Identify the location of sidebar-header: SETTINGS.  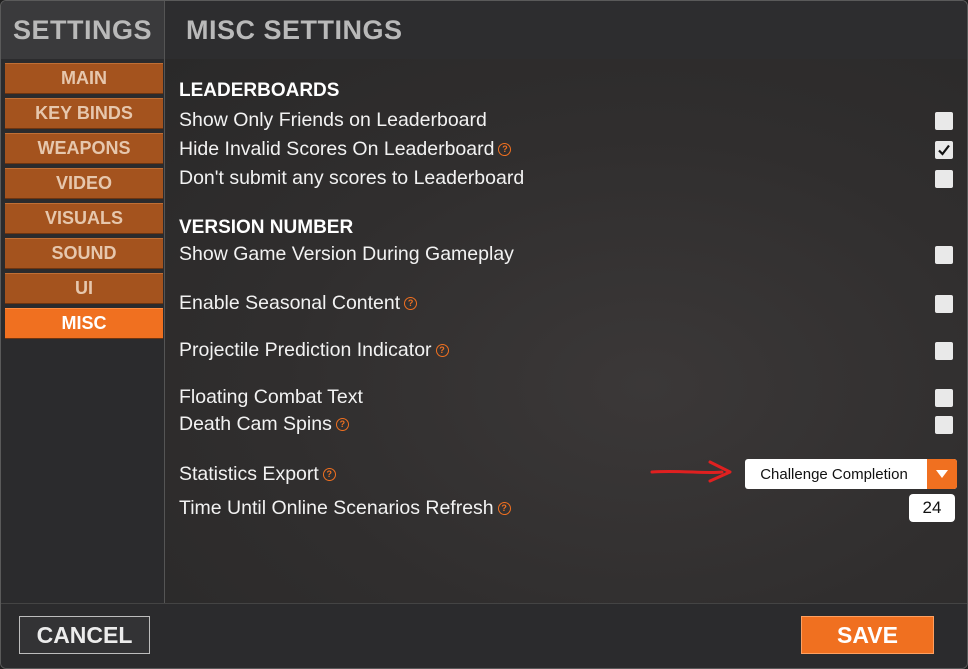
(83, 30).